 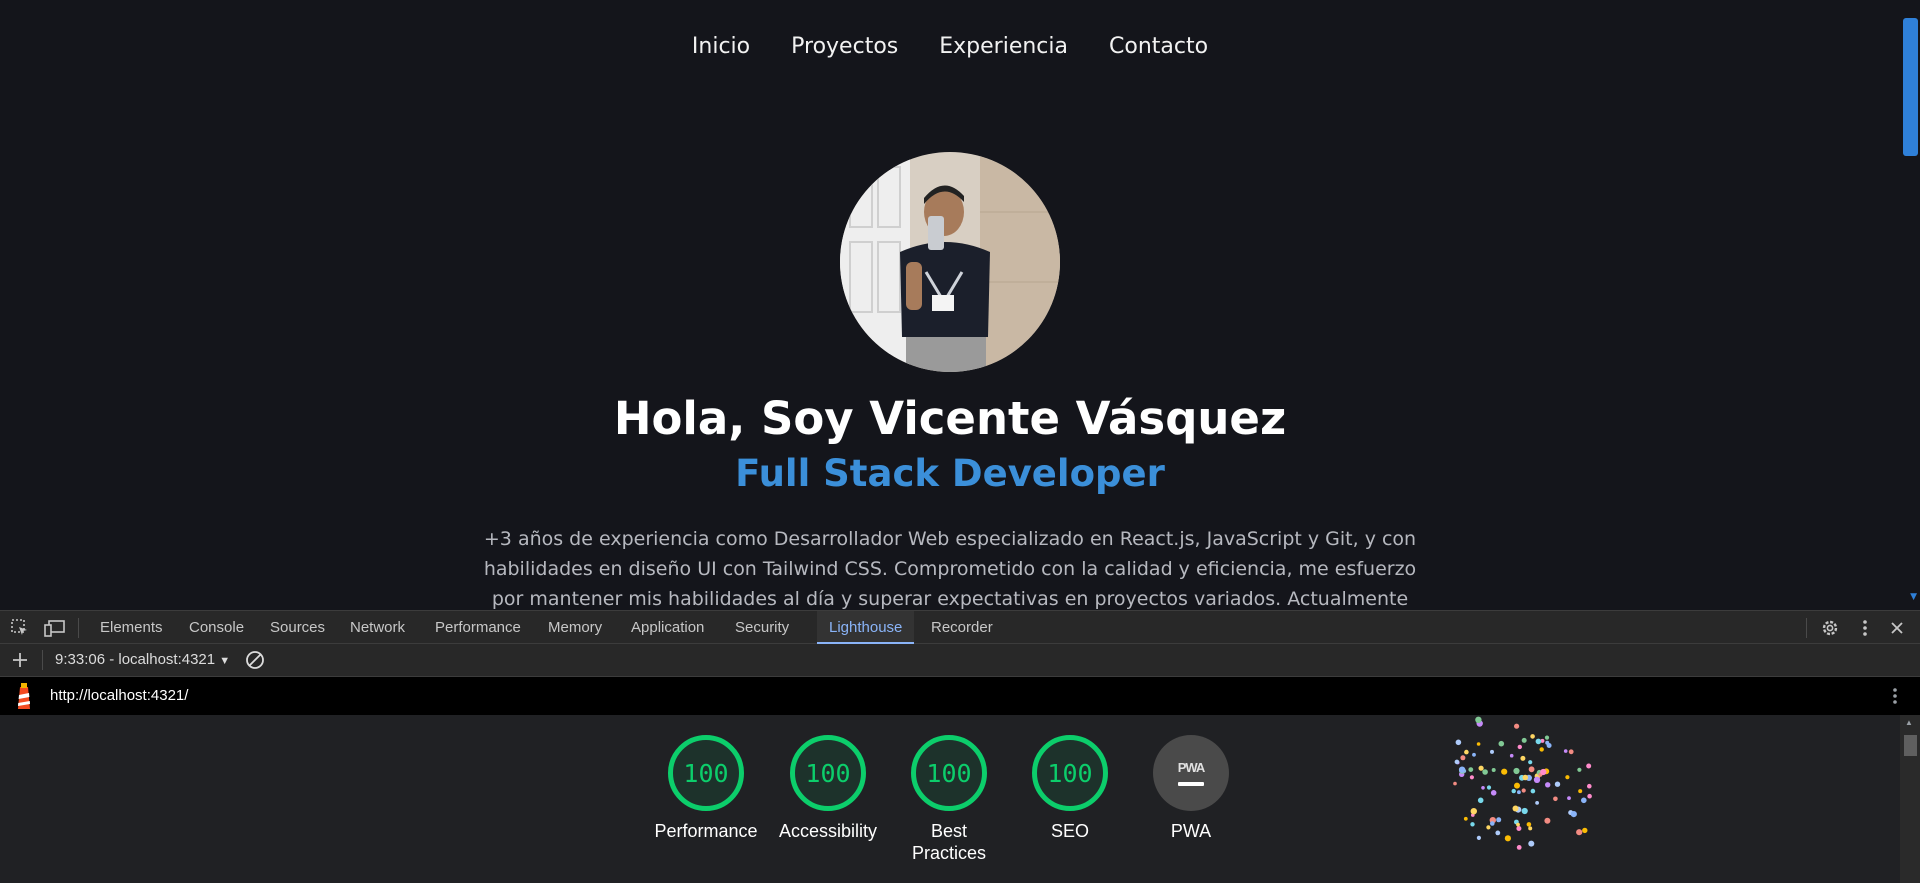 What do you see at coordinates (1895, 698) in the screenshot?
I see `report-menu-icon` at bounding box center [1895, 698].